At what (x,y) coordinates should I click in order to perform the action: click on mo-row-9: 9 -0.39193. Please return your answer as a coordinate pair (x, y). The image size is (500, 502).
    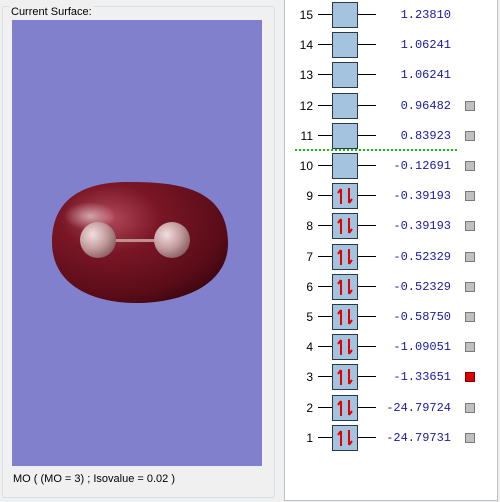
    Looking at the image, I should click on (391, 196).